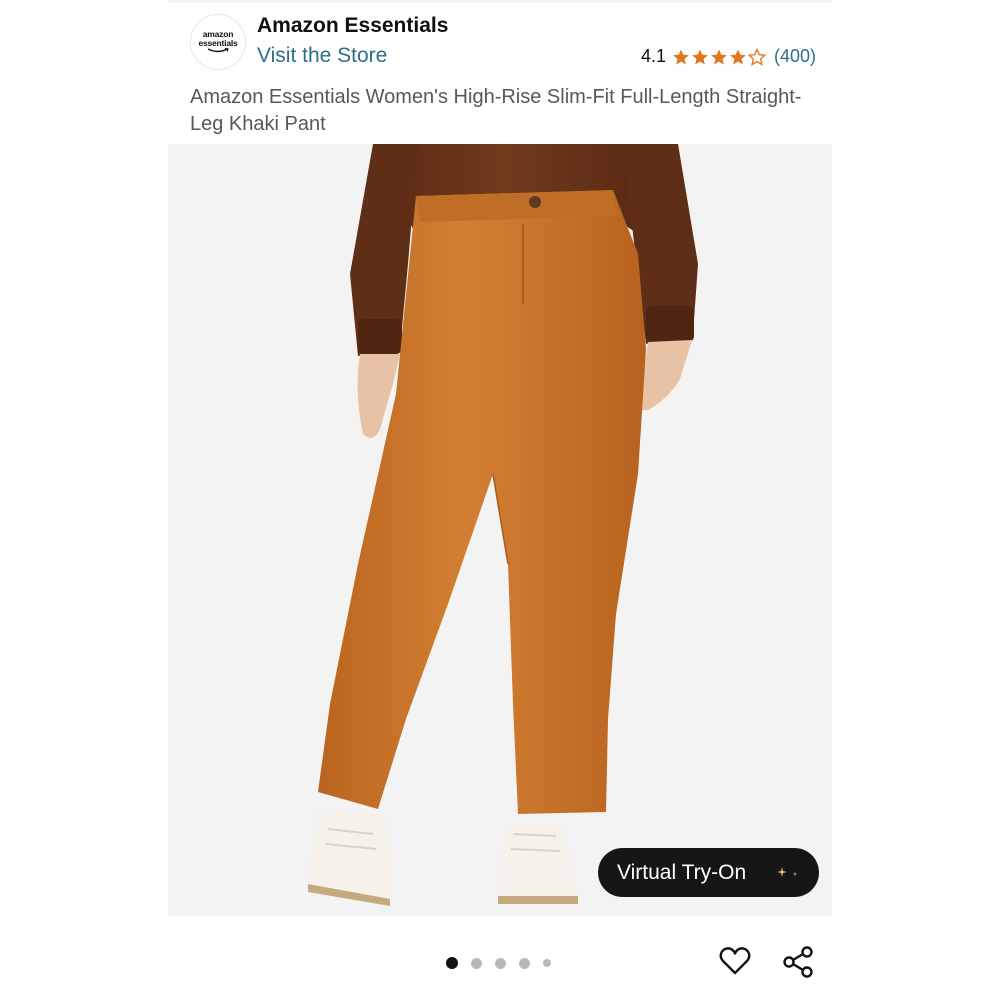 The image size is (1000, 1000). Describe the element at coordinates (653, 56) in the screenshot. I see `rating-value: 4.1` at that location.